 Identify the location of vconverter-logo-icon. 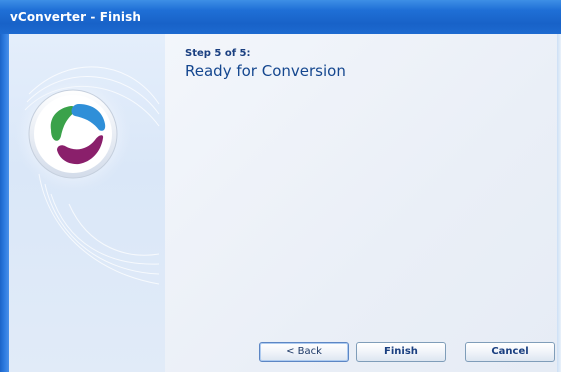
(73, 134).